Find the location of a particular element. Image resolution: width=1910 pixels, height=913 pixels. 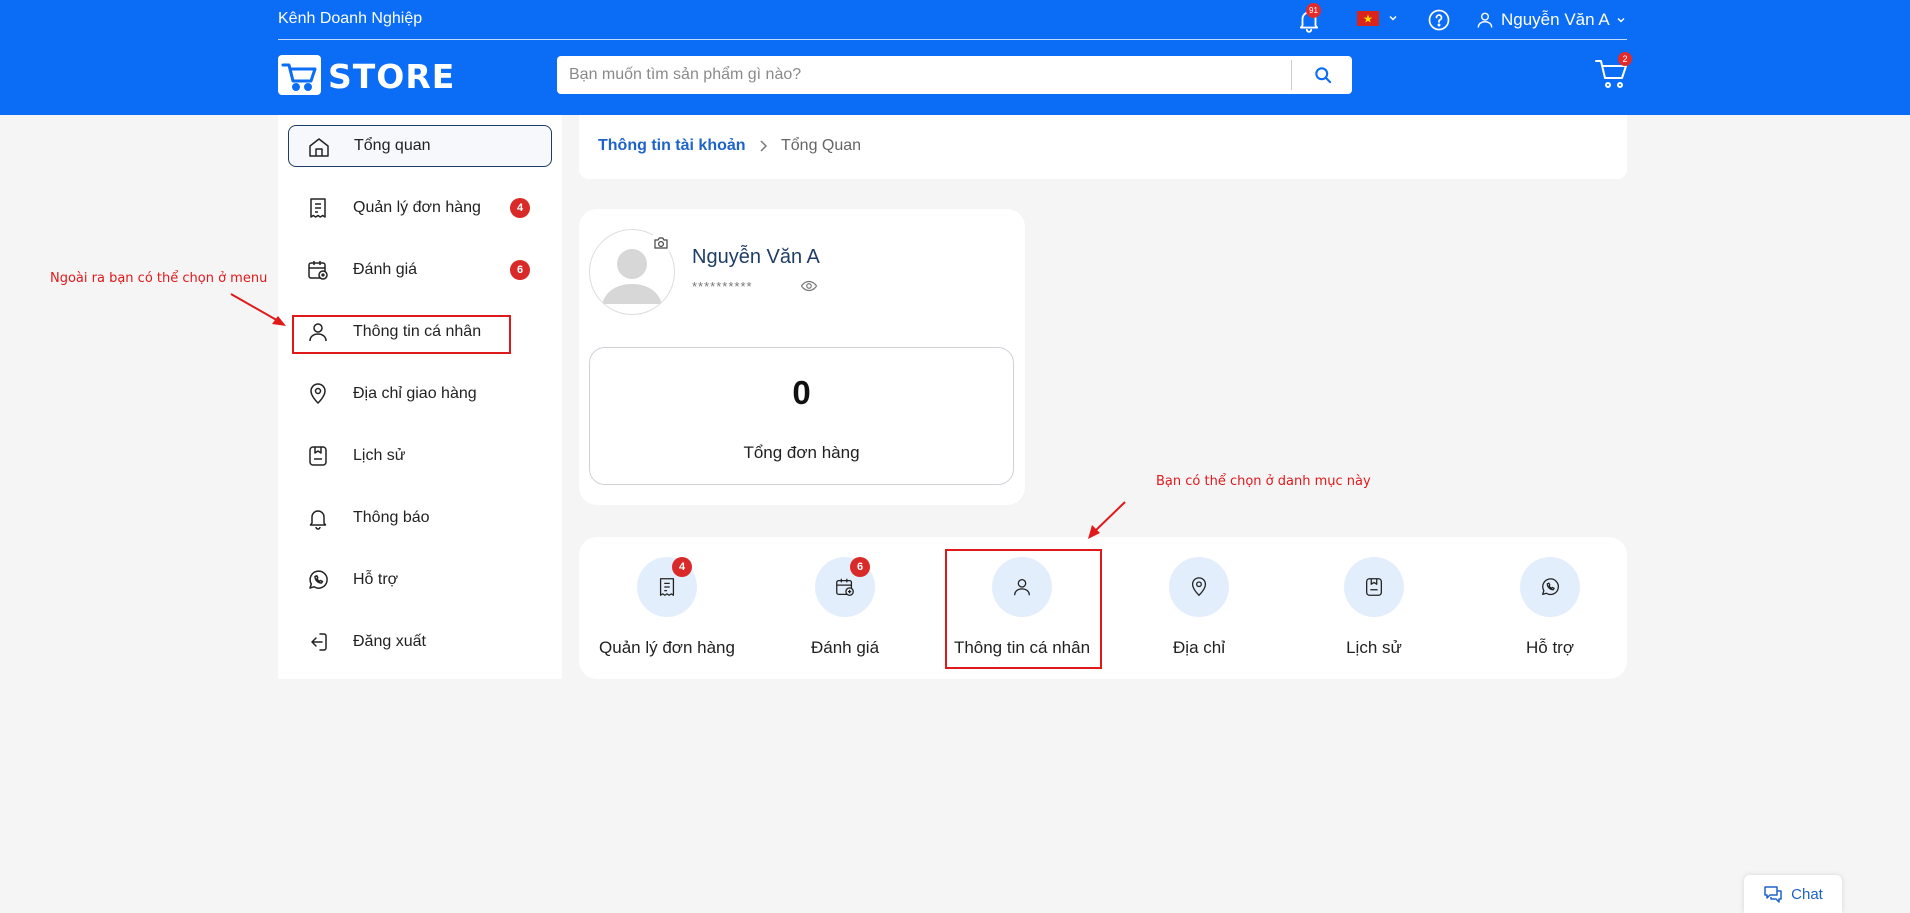

sidebar-item-label: Quản lý đơn hàng is located at coordinates (417, 207).